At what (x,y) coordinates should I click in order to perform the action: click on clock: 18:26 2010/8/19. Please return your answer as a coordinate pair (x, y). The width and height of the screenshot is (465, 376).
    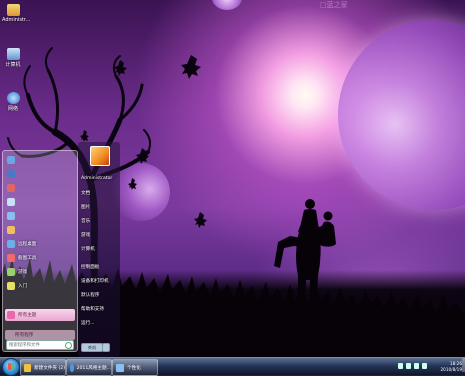
    Looking at the image, I should click on (451, 366).